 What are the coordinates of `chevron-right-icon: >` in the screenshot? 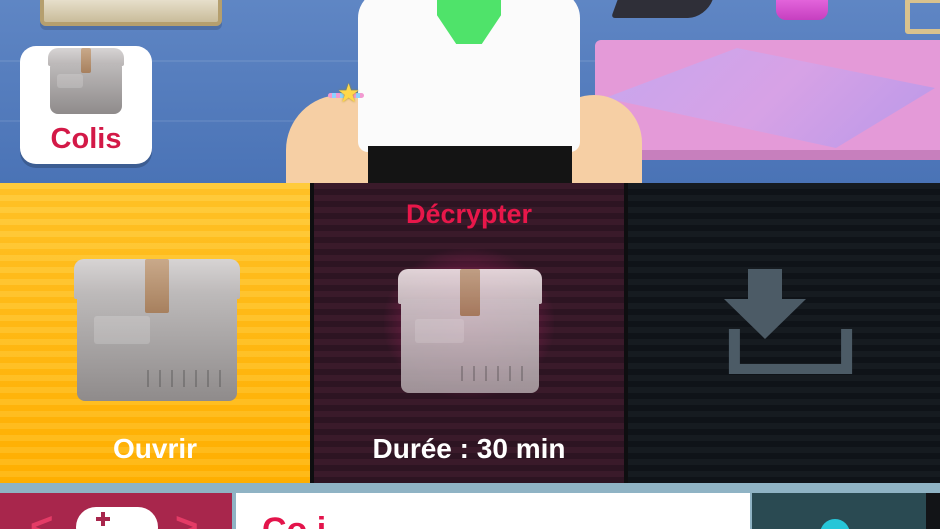 It's located at (186, 518).